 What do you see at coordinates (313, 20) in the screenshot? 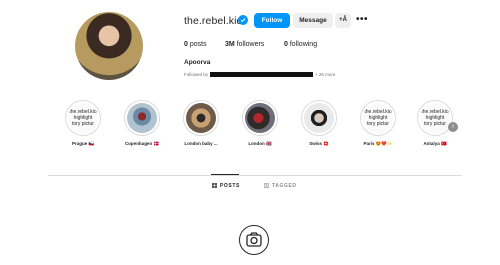
I see `message-button: Message` at bounding box center [313, 20].